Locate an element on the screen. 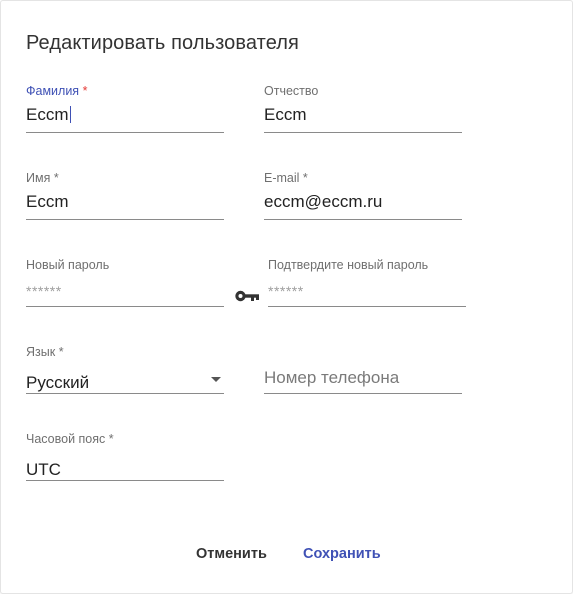 The image size is (573, 594). middle-name-input: Eccm is located at coordinates (285, 115).